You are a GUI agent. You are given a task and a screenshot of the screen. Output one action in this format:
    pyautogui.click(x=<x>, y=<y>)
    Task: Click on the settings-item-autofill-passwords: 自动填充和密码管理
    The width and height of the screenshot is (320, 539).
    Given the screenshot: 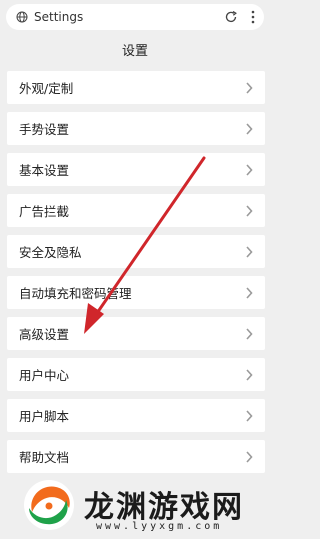 What is the action you would take?
    pyautogui.click(x=136, y=292)
    